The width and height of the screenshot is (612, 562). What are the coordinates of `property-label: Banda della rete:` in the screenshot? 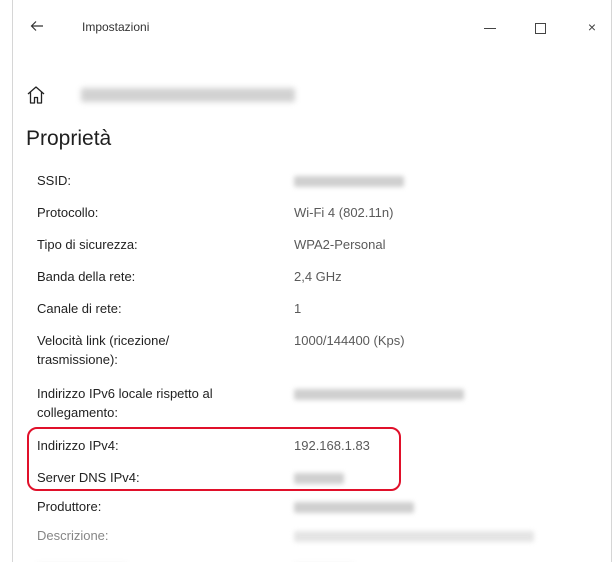 It's located at (86, 276).